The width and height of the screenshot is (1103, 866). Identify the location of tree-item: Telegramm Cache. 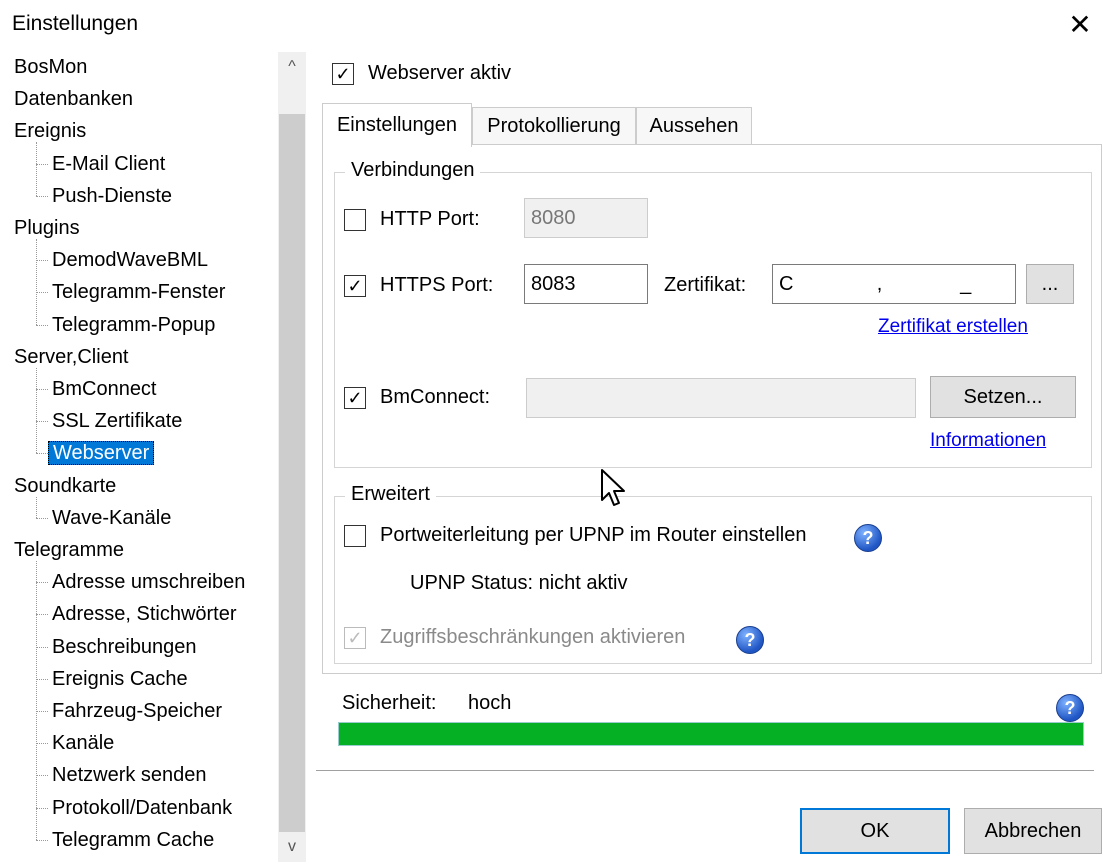
(133, 840).